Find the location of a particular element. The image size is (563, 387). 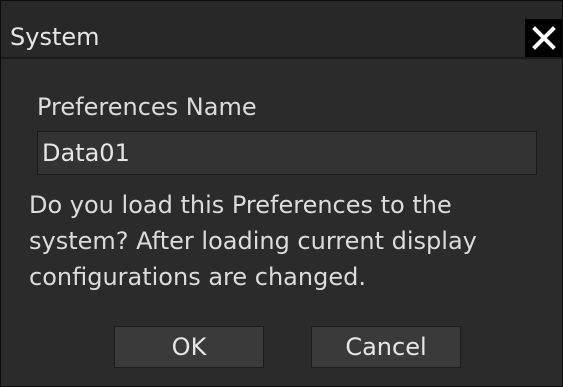

message-line: system? After loading current display is located at coordinates (253, 241).